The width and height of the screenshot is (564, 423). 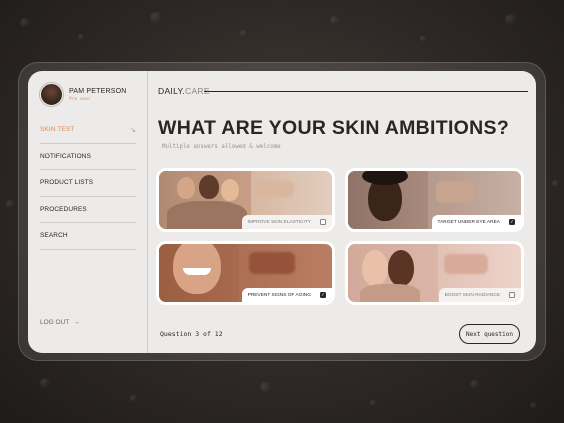 What do you see at coordinates (76, 322) in the screenshot?
I see `arrow-right-icon: →` at bounding box center [76, 322].